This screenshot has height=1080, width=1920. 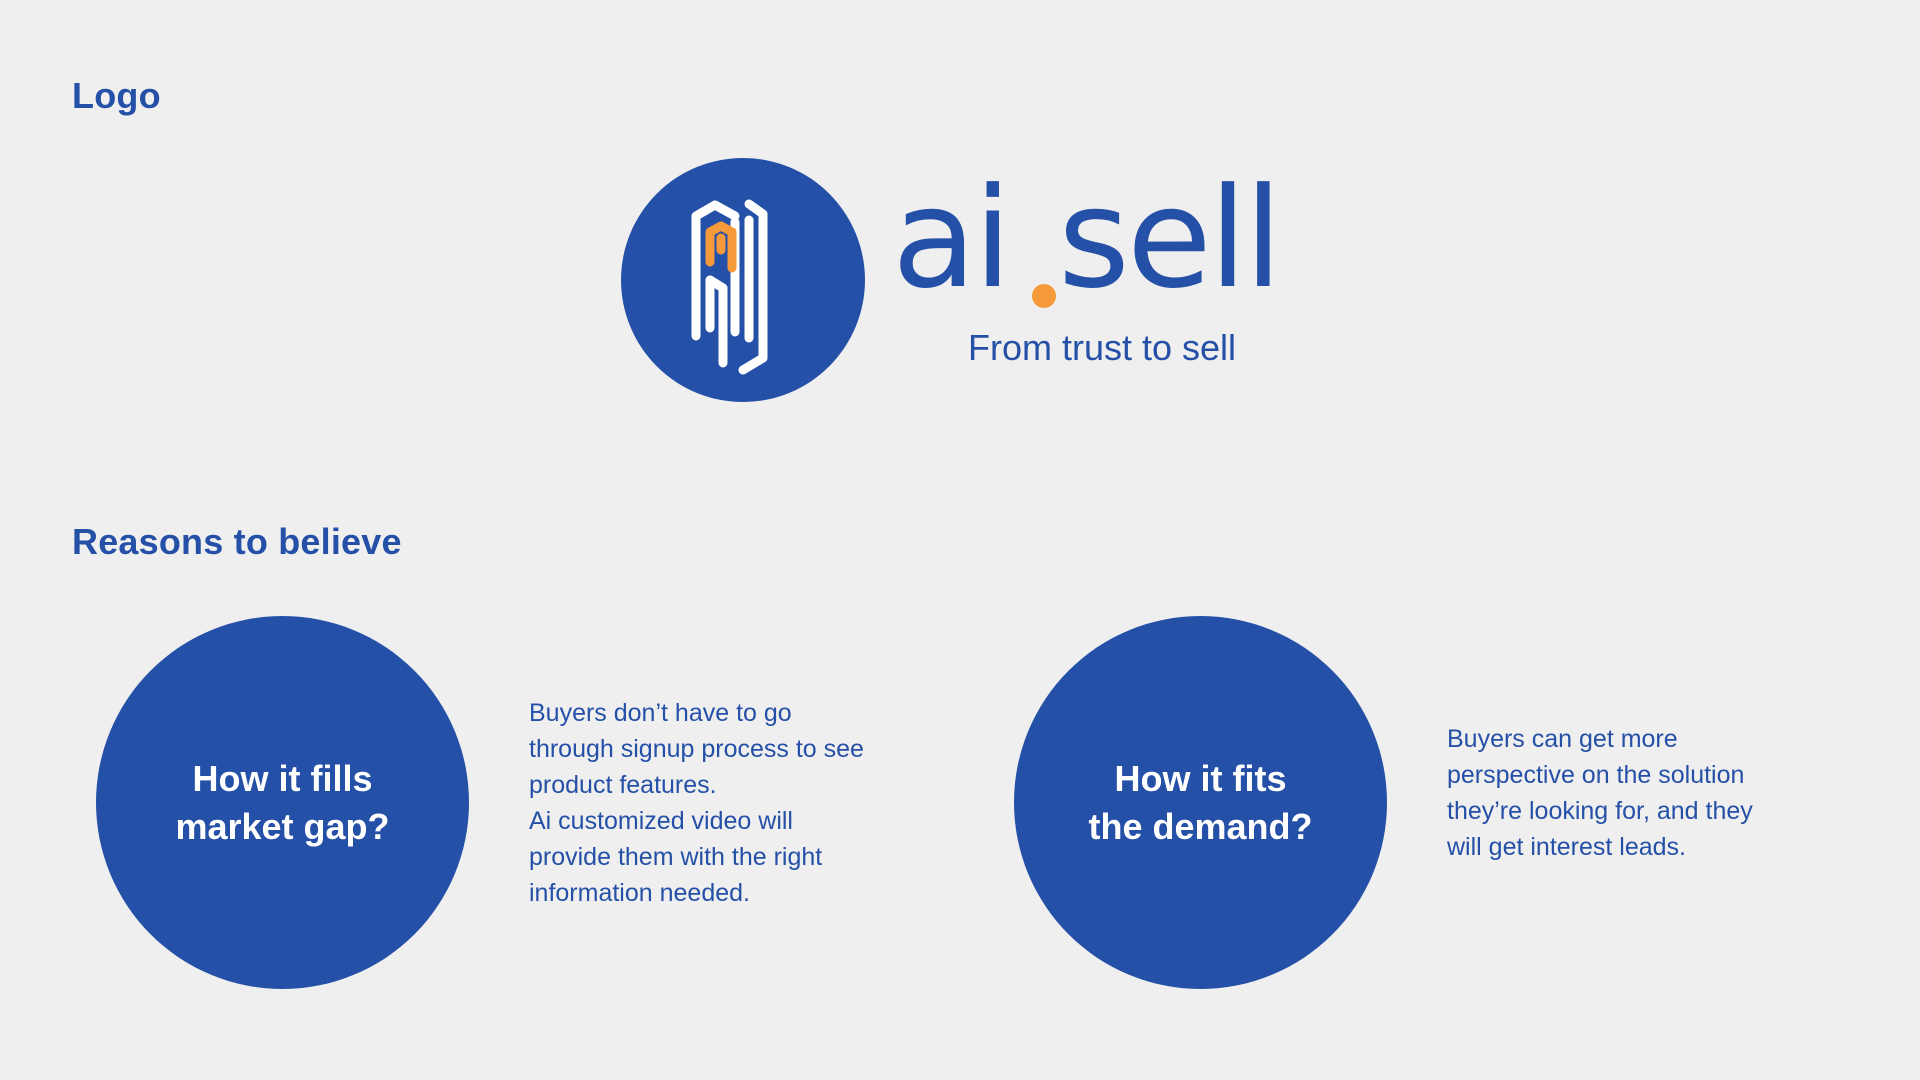 I want to click on market-gap-circle: How it fills market gap?, so click(x=282, y=802).